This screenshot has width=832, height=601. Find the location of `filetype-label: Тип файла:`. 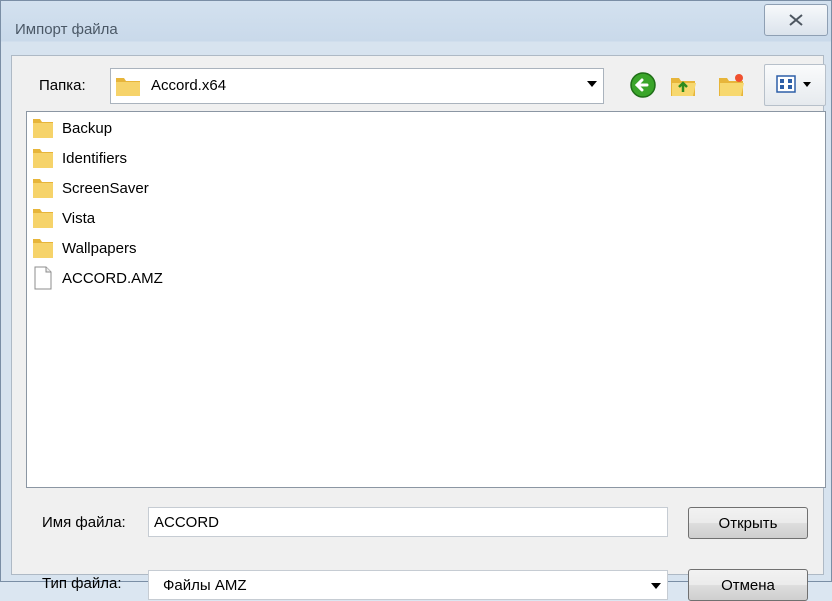

filetype-label: Тип файла: is located at coordinates (82, 583).